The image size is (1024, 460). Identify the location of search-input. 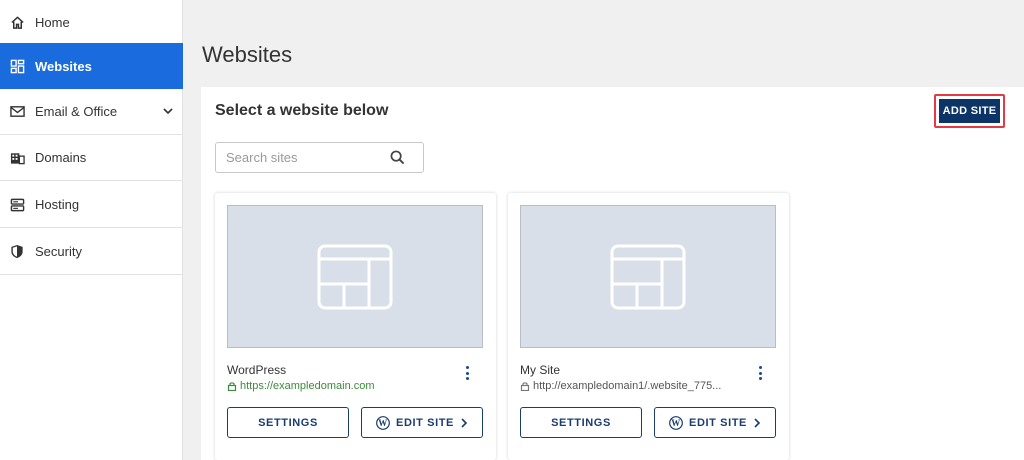
(301, 157).